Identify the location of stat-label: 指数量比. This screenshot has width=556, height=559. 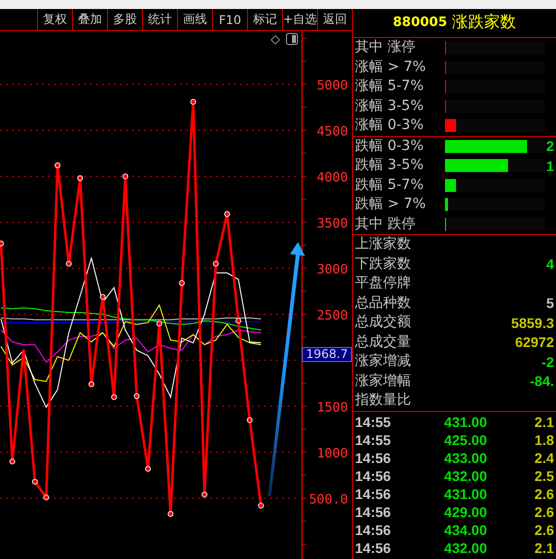
(383, 400).